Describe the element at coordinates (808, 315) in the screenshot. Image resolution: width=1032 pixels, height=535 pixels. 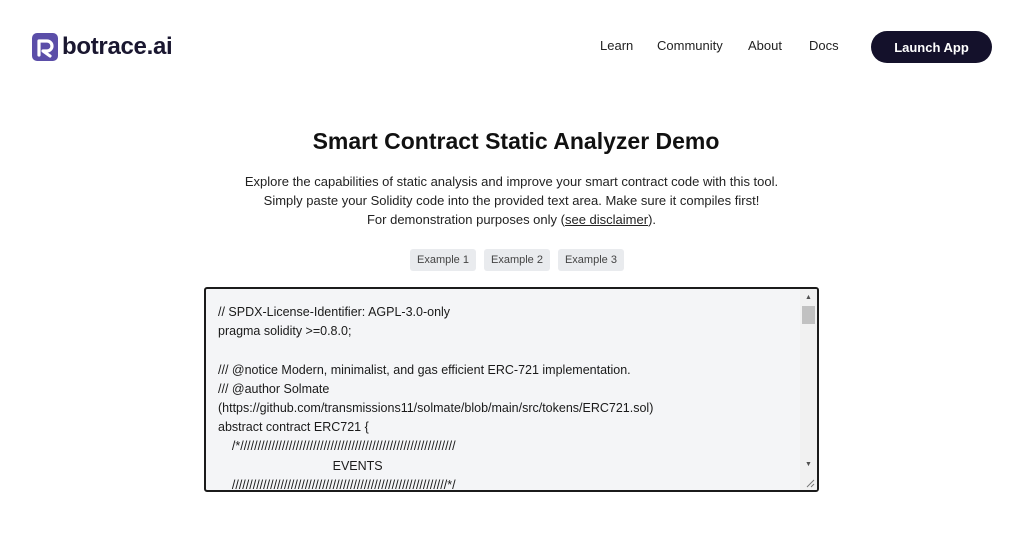
I see `scroll-thumb` at that location.